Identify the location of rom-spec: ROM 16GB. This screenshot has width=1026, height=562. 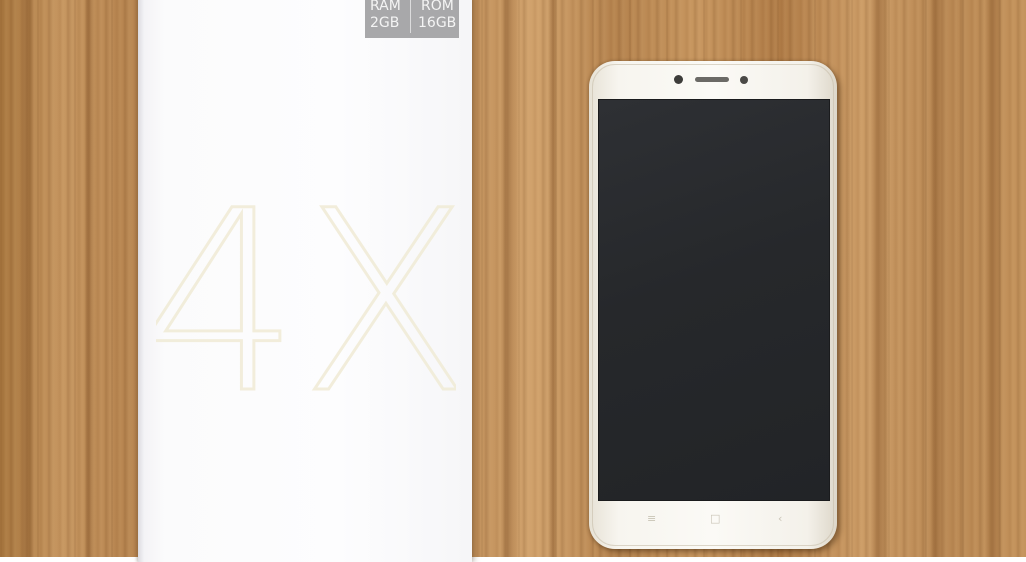
(437, 16).